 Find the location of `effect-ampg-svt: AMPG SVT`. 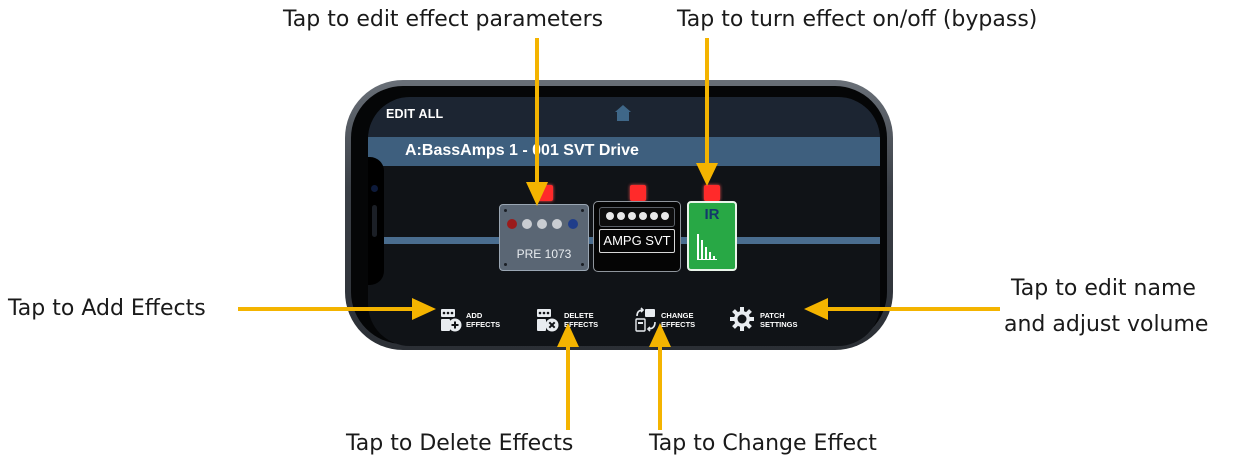

effect-ampg-svt: AMPG SVT is located at coordinates (637, 236).